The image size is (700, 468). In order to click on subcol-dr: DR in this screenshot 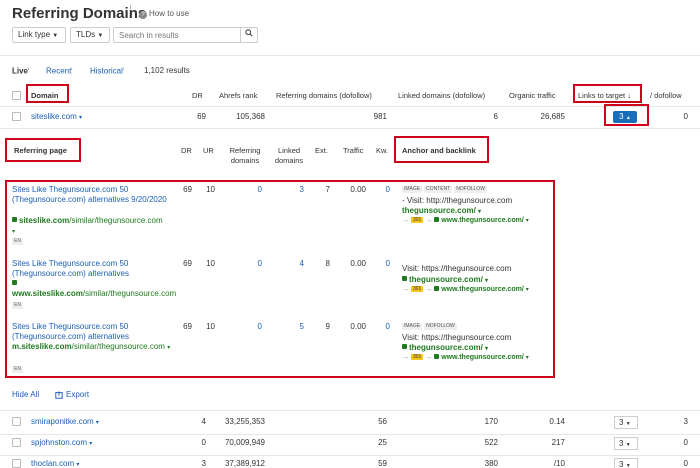, I will do `click(186, 150)`.